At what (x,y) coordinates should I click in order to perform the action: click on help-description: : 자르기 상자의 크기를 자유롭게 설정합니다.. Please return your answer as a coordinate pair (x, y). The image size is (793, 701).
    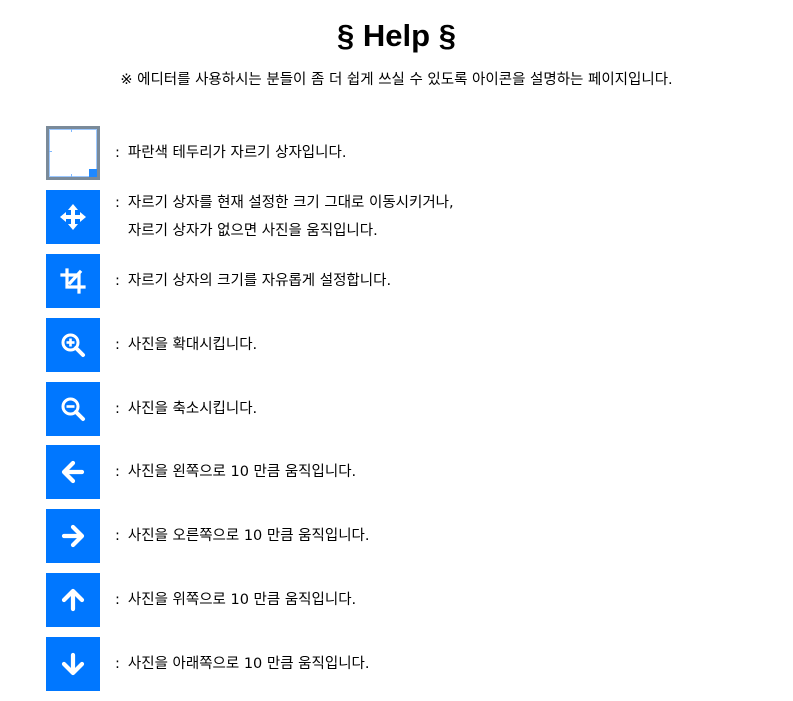
    Looking at the image, I should click on (253, 281).